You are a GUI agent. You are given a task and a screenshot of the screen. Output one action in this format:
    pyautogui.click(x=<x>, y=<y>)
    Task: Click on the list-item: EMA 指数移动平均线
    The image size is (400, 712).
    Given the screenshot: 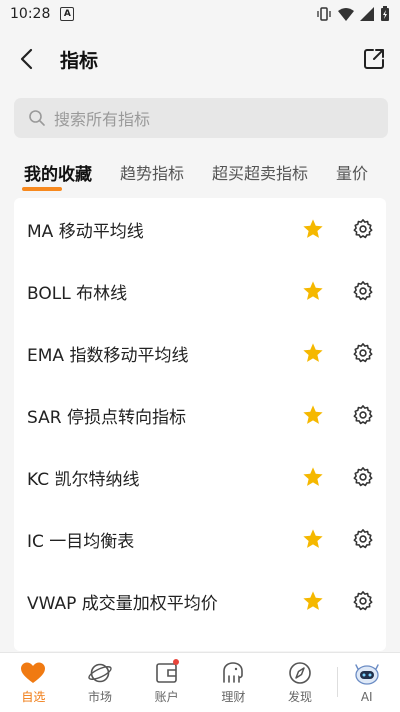 What is the action you would take?
    pyautogui.click(x=200, y=353)
    